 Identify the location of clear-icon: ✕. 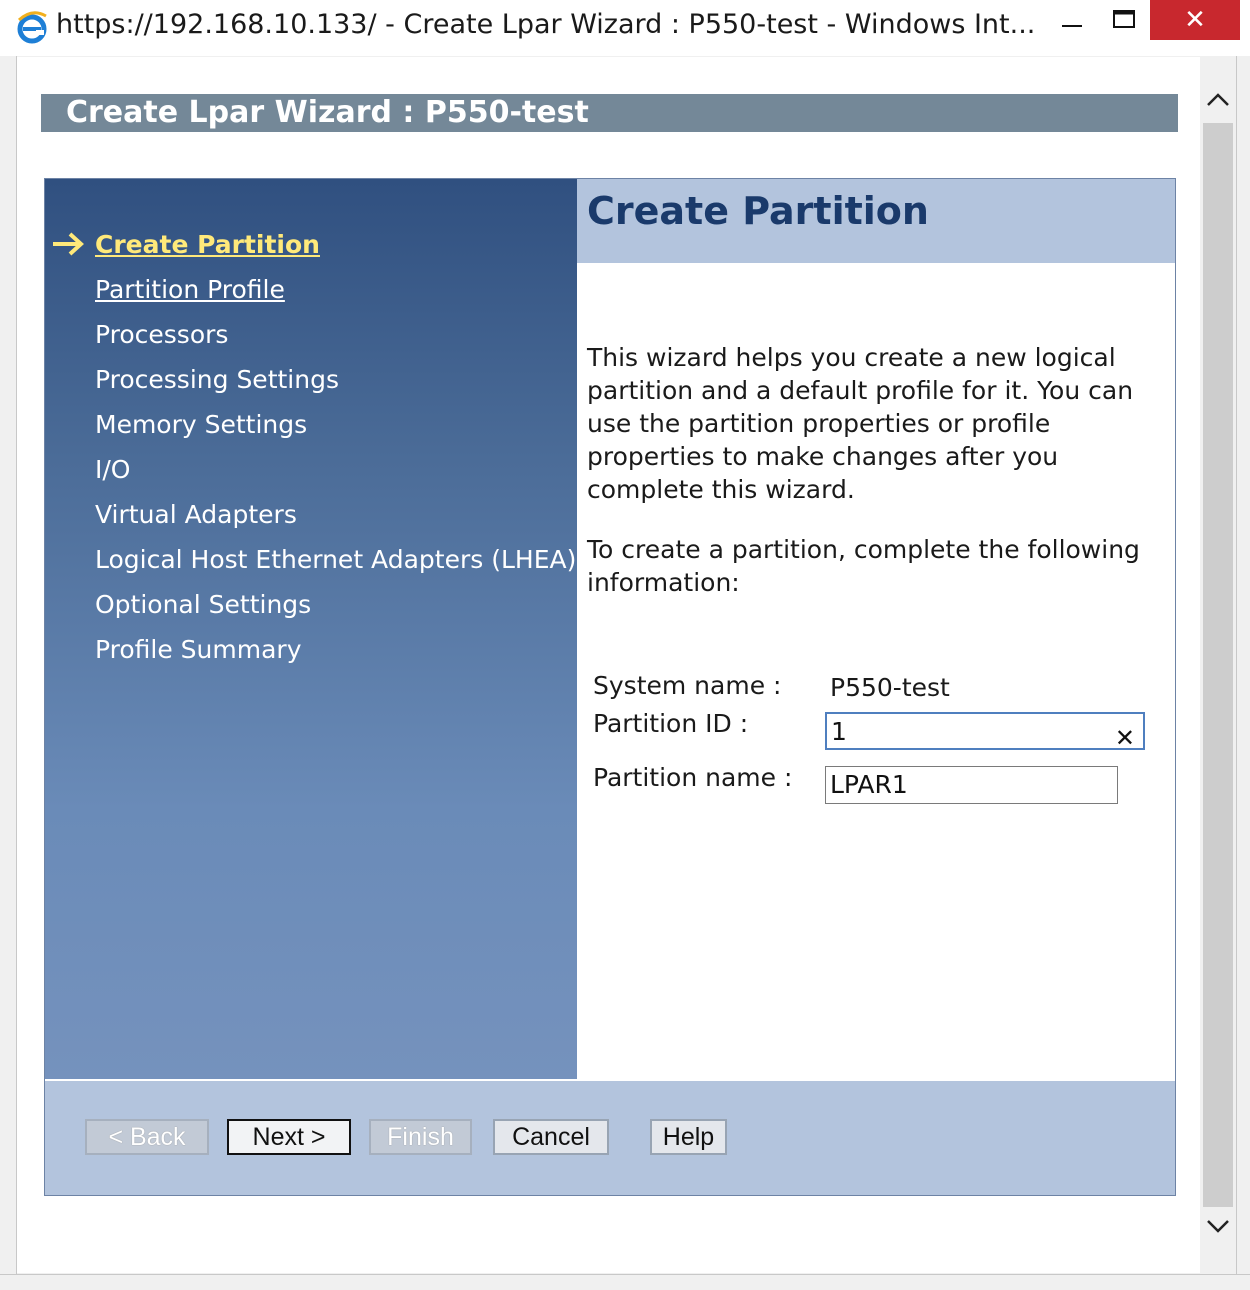
(1125, 738).